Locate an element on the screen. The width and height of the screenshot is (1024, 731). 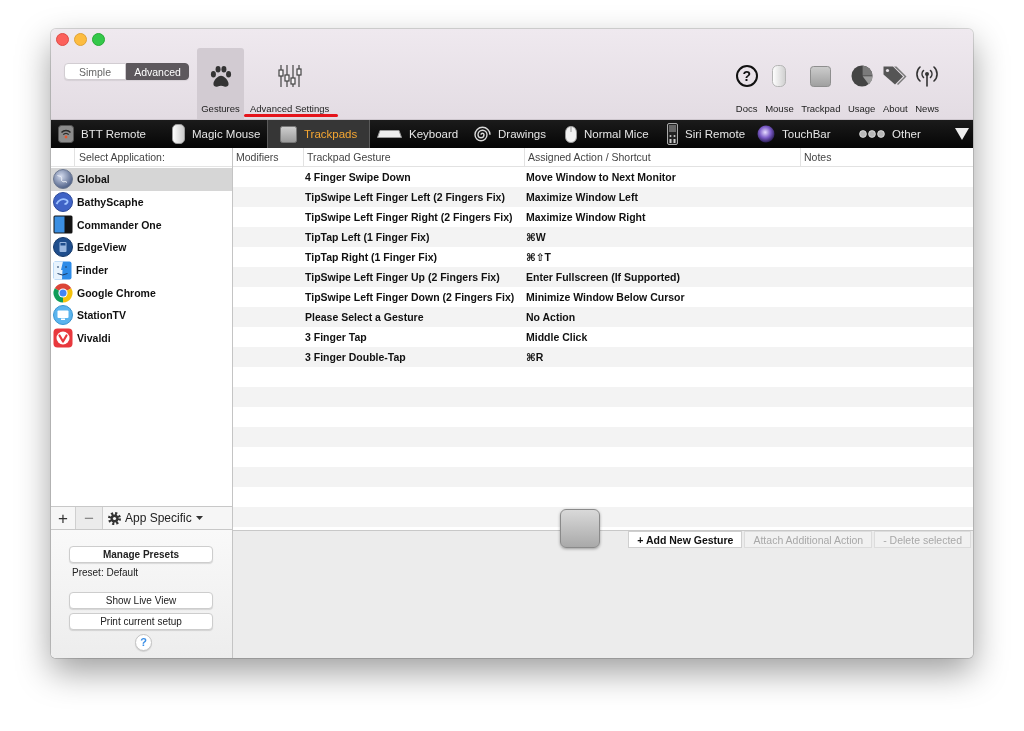
dots-icon is located at coordinates (872, 134).